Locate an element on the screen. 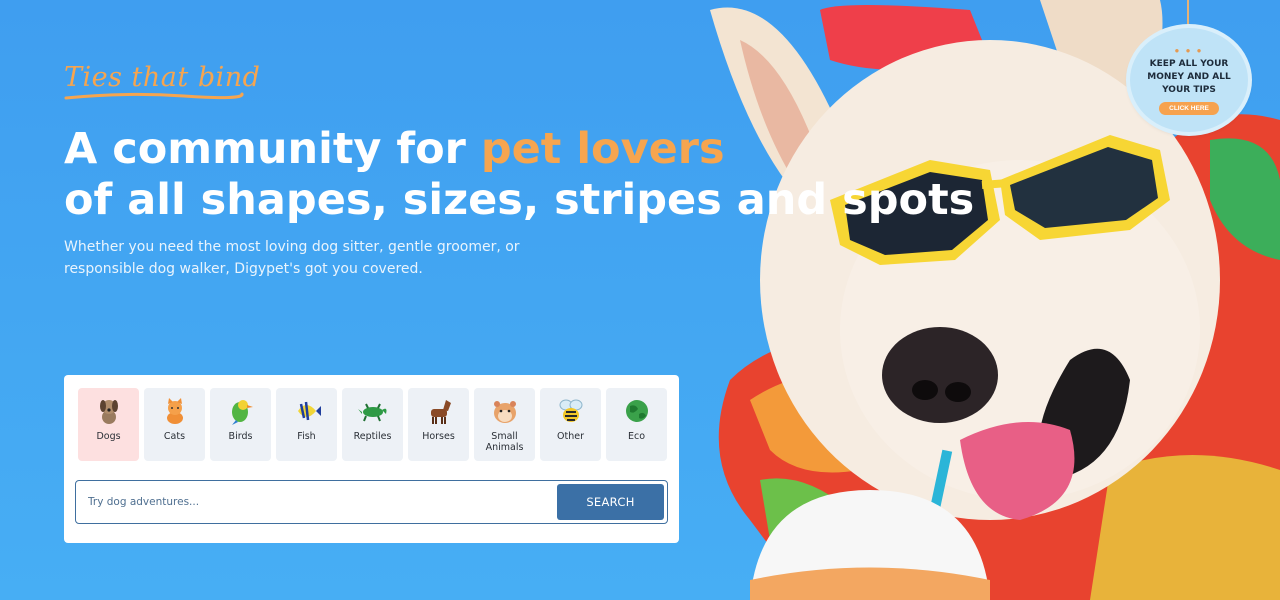 The image size is (1280, 600). search-box: SEARCH is located at coordinates (371, 502).